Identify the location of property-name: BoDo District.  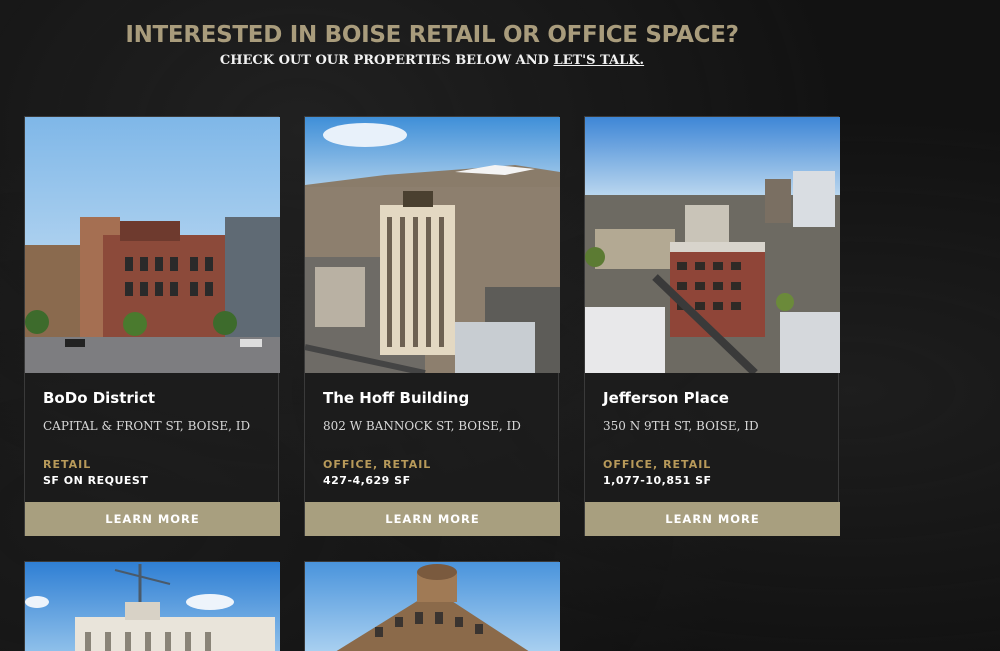
(99, 398).